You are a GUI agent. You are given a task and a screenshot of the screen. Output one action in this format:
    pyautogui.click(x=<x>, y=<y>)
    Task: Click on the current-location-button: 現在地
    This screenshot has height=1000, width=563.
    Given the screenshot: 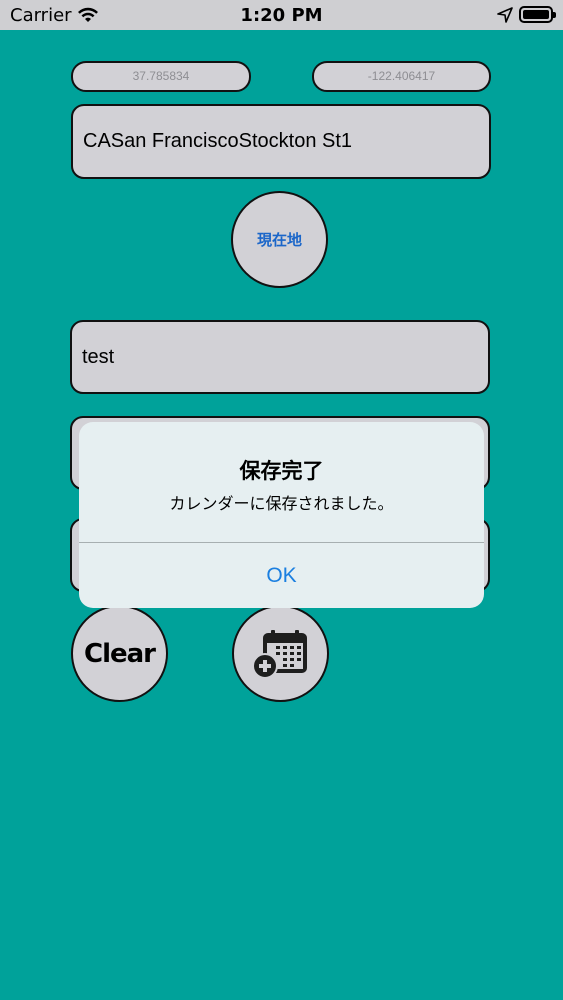 What is the action you would take?
    pyautogui.click(x=279, y=239)
    